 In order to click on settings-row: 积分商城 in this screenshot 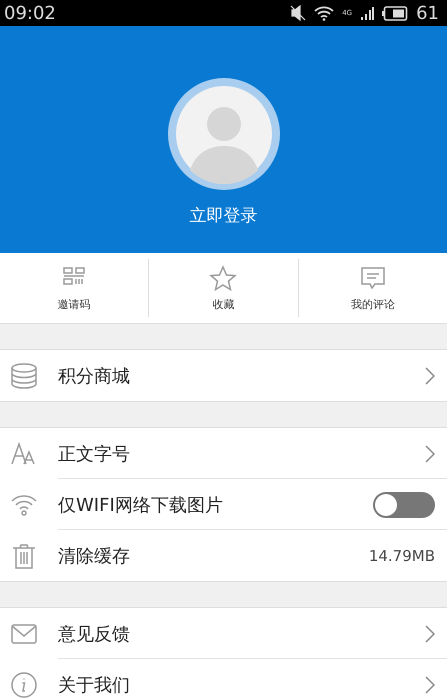, I will do `click(223, 375)`.